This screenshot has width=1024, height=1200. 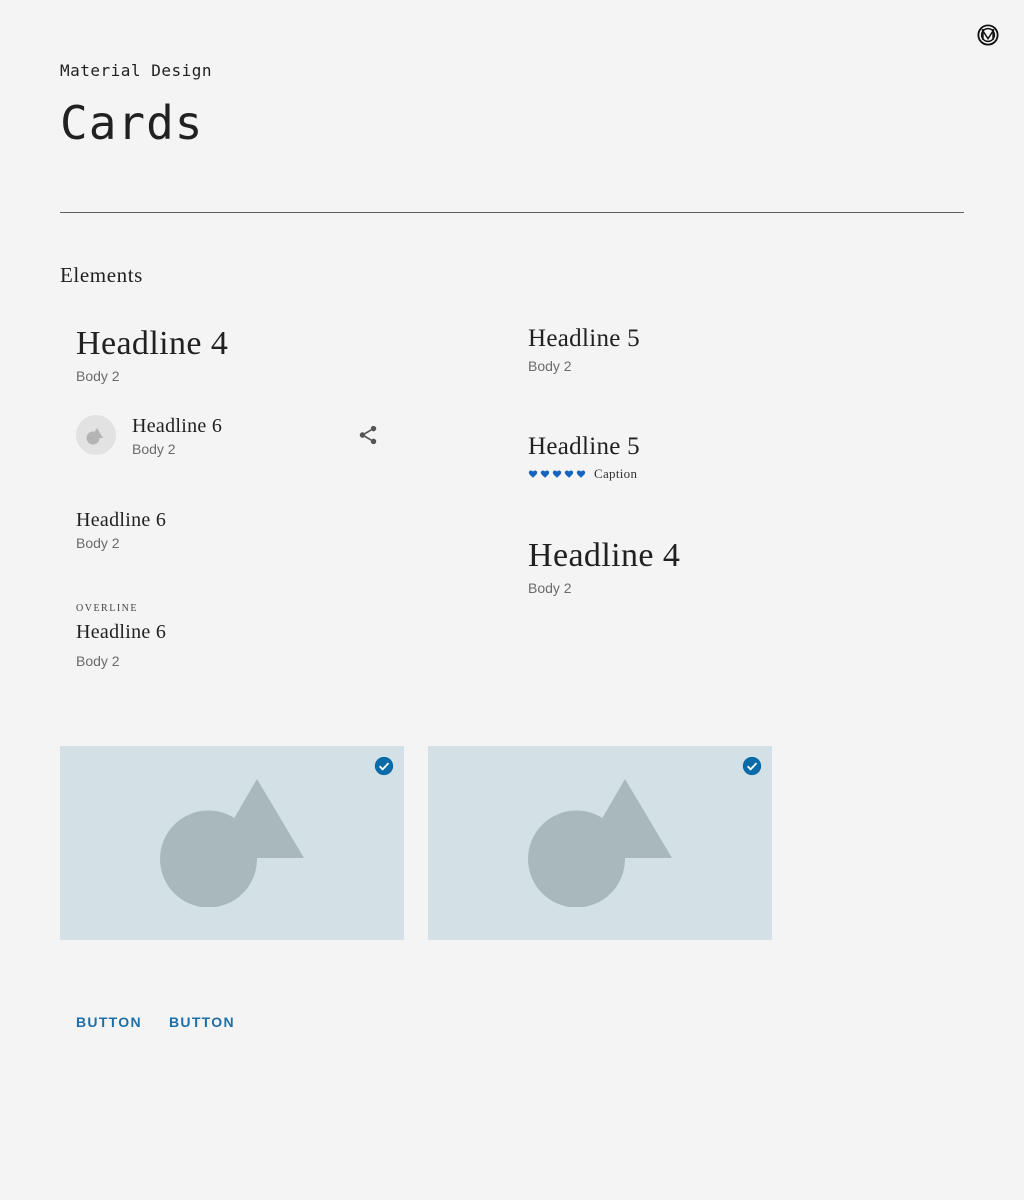 I want to click on overline-headline: Headline 6, so click(x=121, y=632).